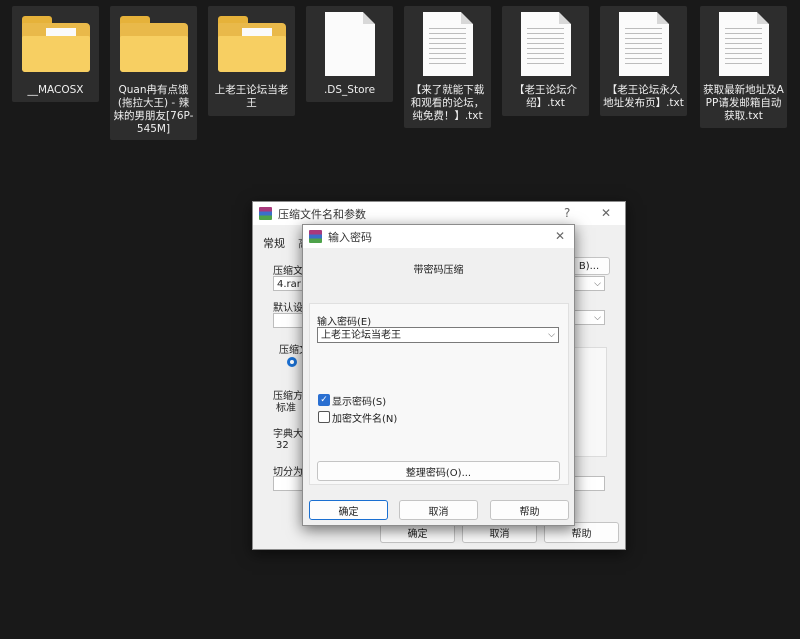 The image size is (800, 639). Describe the element at coordinates (567, 213) in the screenshot. I see `help-icon: ?` at that location.